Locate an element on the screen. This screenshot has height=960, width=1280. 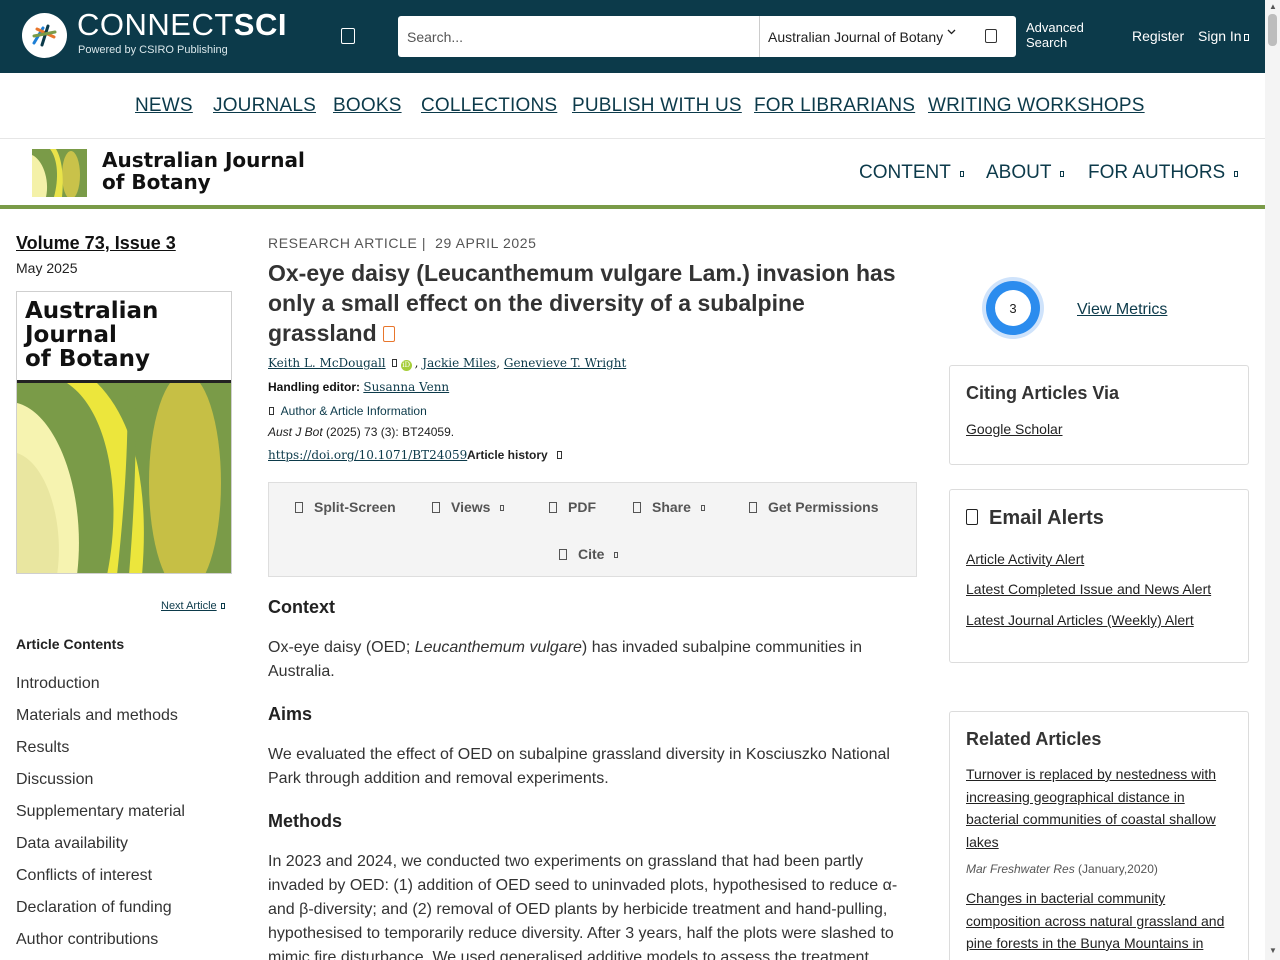
get-permissions-button: Get Permissions is located at coordinates (814, 507).